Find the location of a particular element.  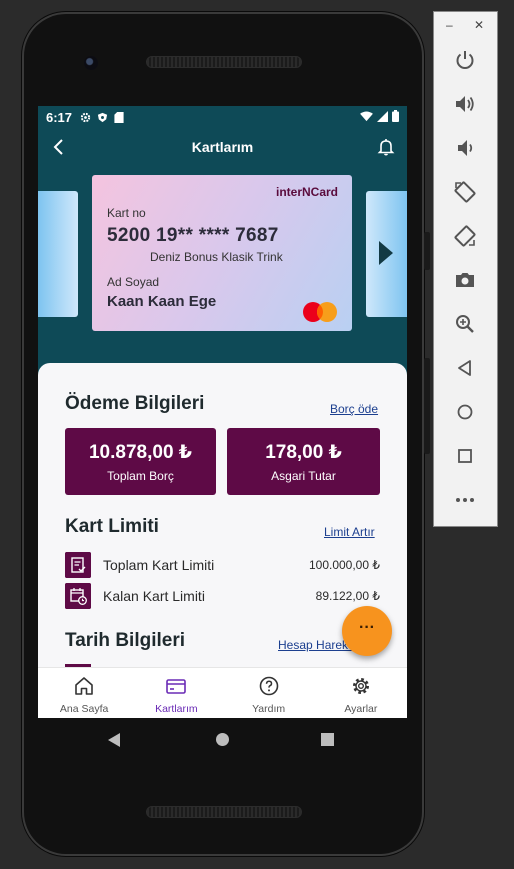

settings-icon is located at coordinates (360, 686).